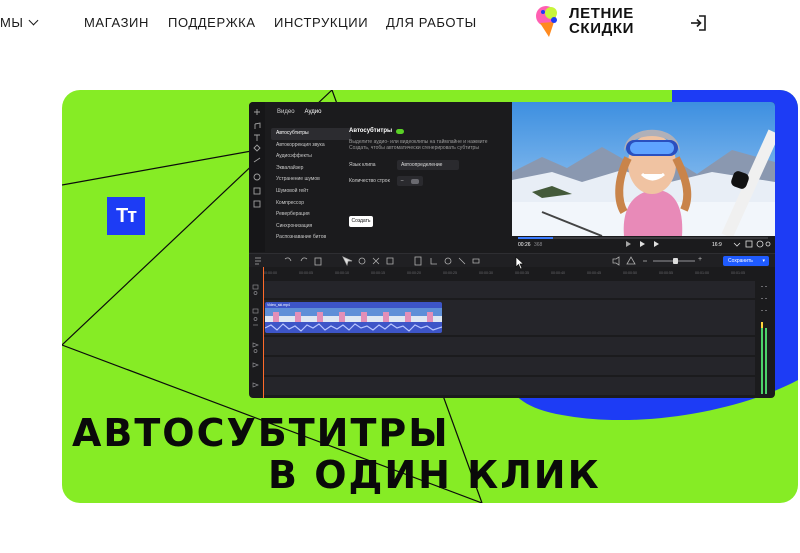 This screenshot has width=800, height=553. What do you see at coordinates (643, 169) in the screenshot?
I see `video-preview` at bounding box center [643, 169].